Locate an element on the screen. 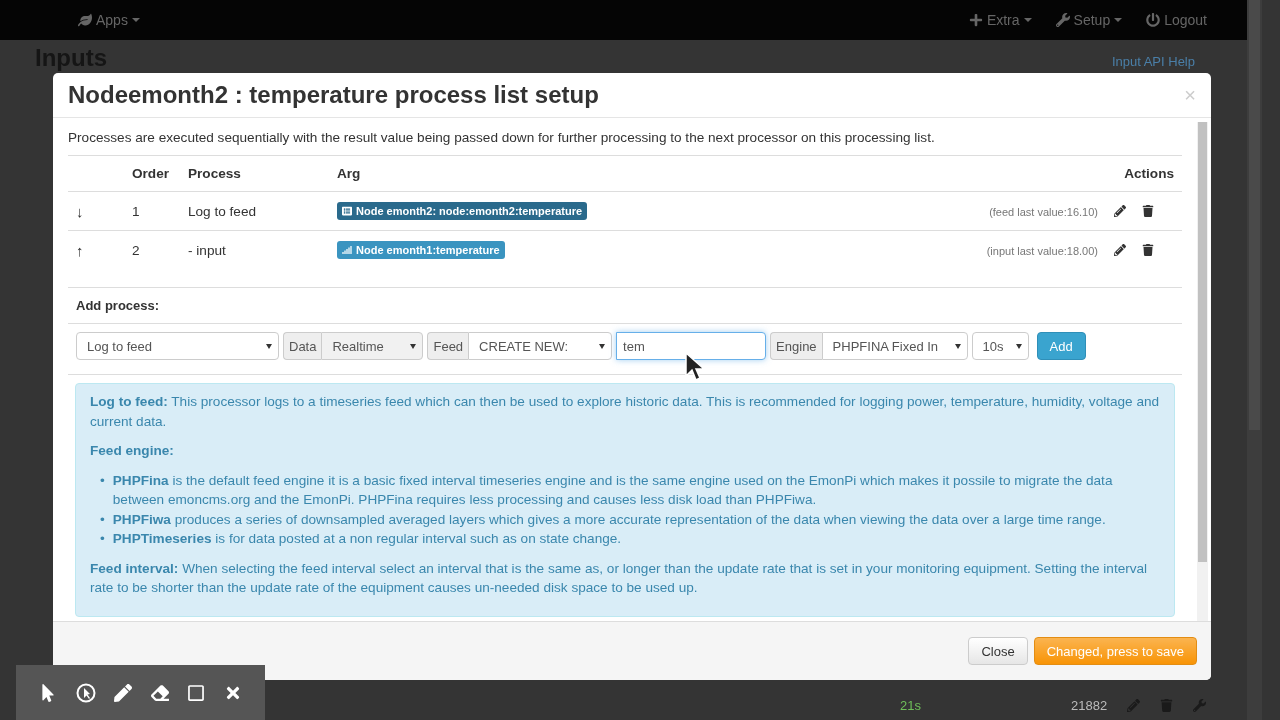  info-list-item: PHPFiwa produces a series of downsampled averaged layers which gives a more accurate representation of the data when viewing the data over a large time range. is located at coordinates (609, 519).